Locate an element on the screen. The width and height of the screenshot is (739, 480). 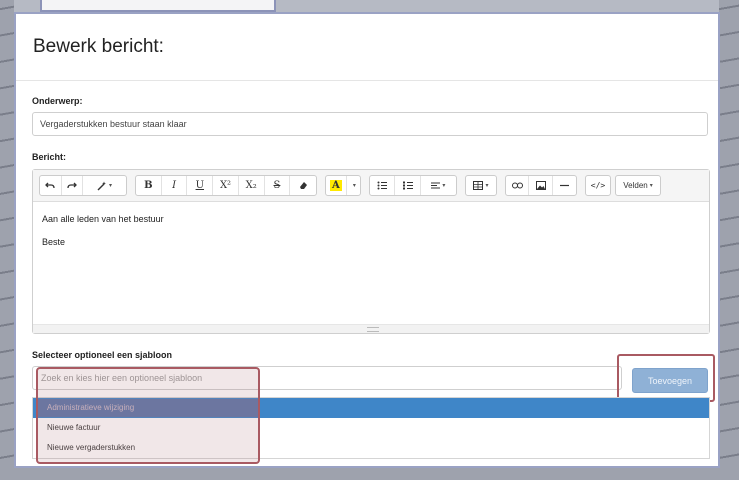
font-style-group: B I U X² X₂ S is located at coordinates (226, 185).